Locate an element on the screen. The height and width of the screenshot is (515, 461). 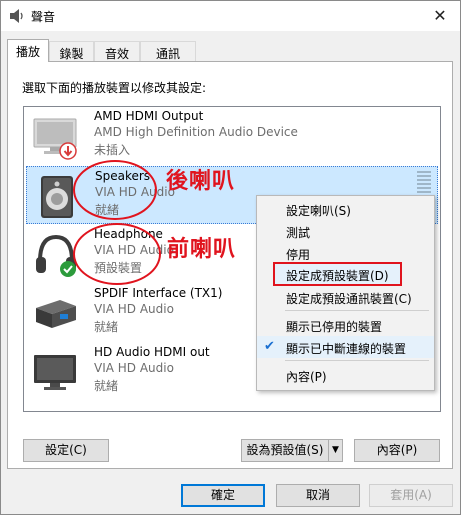
tab-playback: 播放 is located at coordinates (28, 50).